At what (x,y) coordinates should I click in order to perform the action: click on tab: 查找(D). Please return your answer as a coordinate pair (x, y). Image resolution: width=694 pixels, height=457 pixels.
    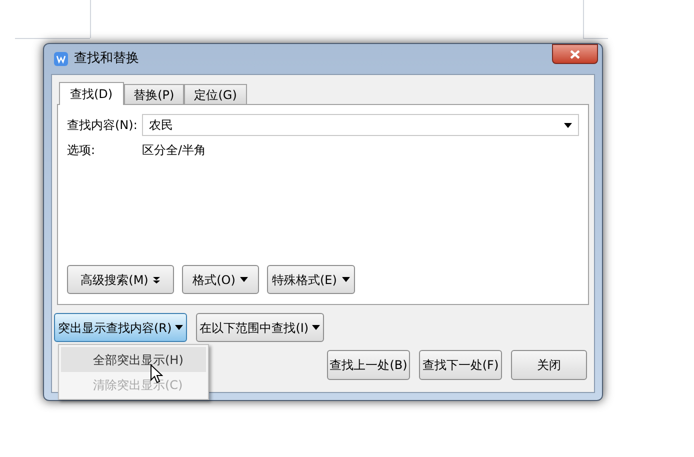
    Looking at the image, I should click on (91, 93).